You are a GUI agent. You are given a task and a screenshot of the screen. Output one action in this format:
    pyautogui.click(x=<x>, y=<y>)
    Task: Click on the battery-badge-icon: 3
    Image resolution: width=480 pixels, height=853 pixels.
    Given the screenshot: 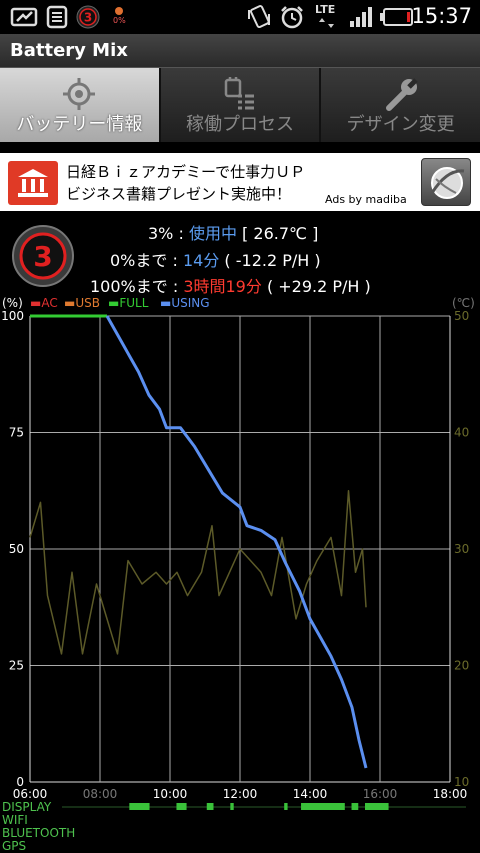 What is the action you would take?
    pyautogui.click(x=88, y=17)
    